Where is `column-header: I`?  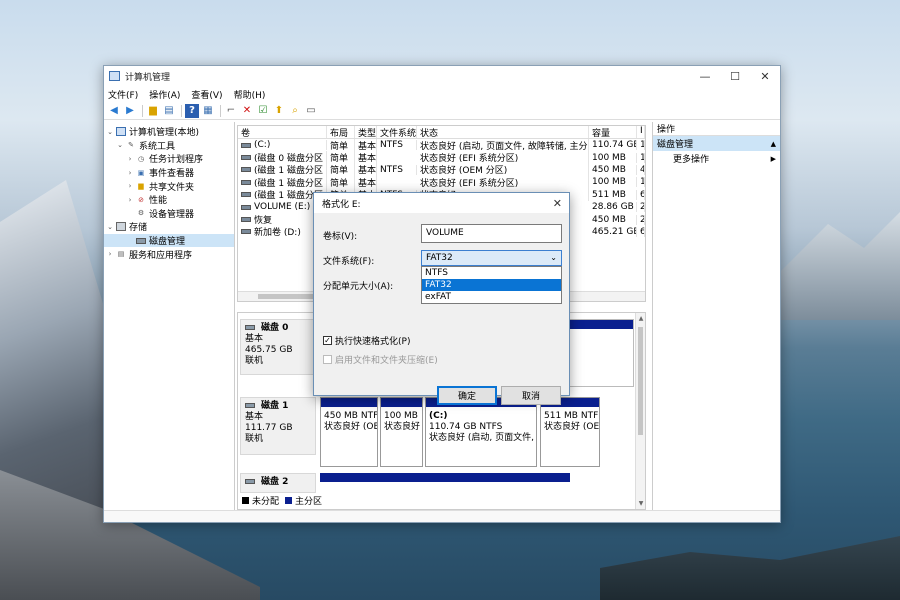 column-header: I is located at coordinates (641, 132).